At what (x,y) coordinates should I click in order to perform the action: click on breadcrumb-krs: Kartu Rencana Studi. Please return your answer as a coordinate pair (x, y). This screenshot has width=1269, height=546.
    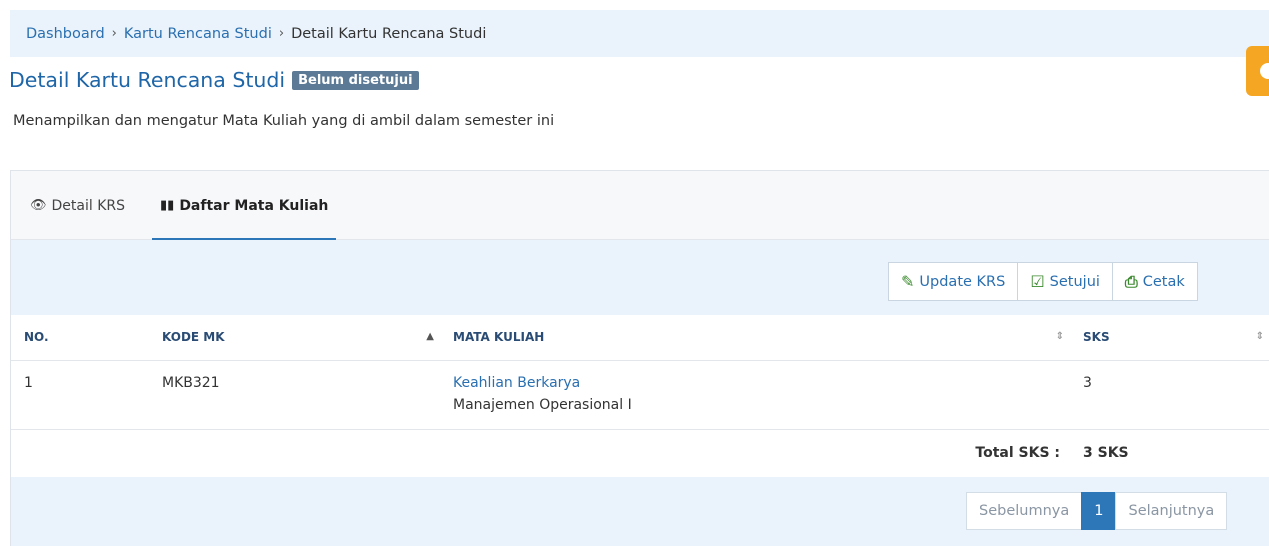
    Looking at the image, I should click on (198, 34).